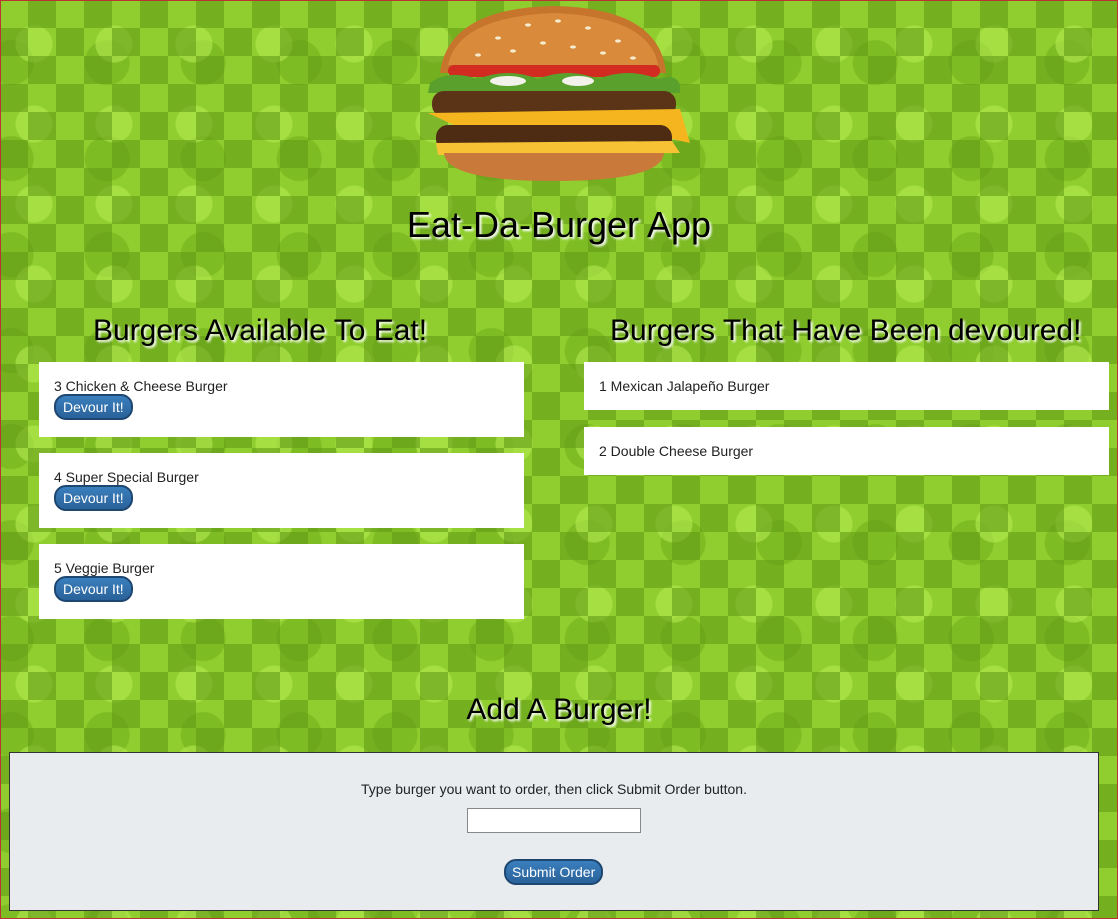 Image resolution: width=1118 pixels, height=919 pixels. I want to click on devoured-section-title: Burgers That Have Been devoured!, so click(846, 330).